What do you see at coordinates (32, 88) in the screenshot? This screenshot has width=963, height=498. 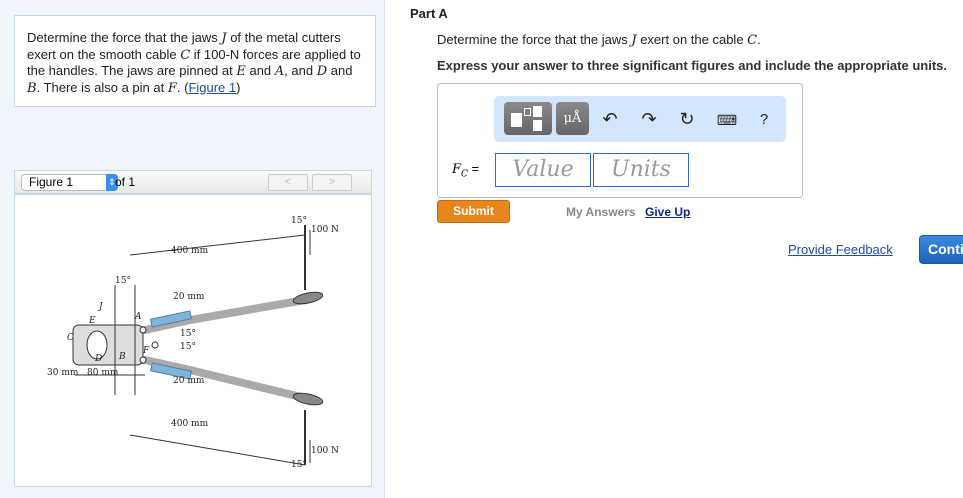 I see `var-b: B` at bounding box center [32, 88].